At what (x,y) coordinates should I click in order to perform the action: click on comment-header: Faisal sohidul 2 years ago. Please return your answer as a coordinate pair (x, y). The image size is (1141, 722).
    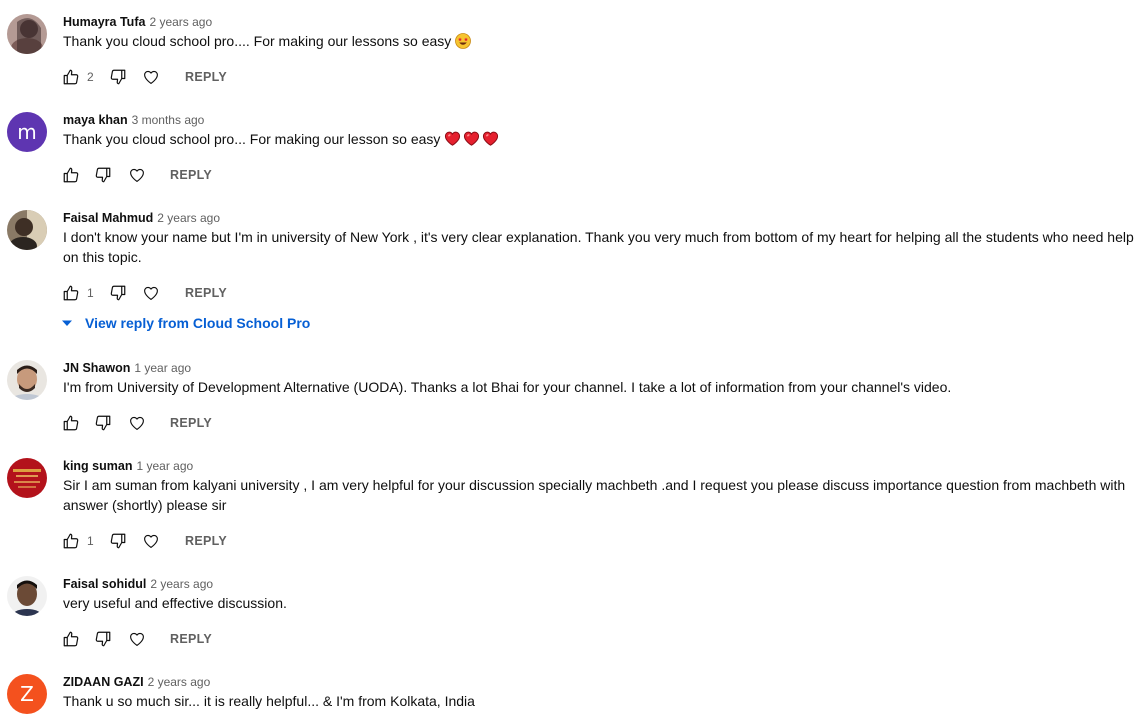
    Looking at the image, I should click on (138, 584).